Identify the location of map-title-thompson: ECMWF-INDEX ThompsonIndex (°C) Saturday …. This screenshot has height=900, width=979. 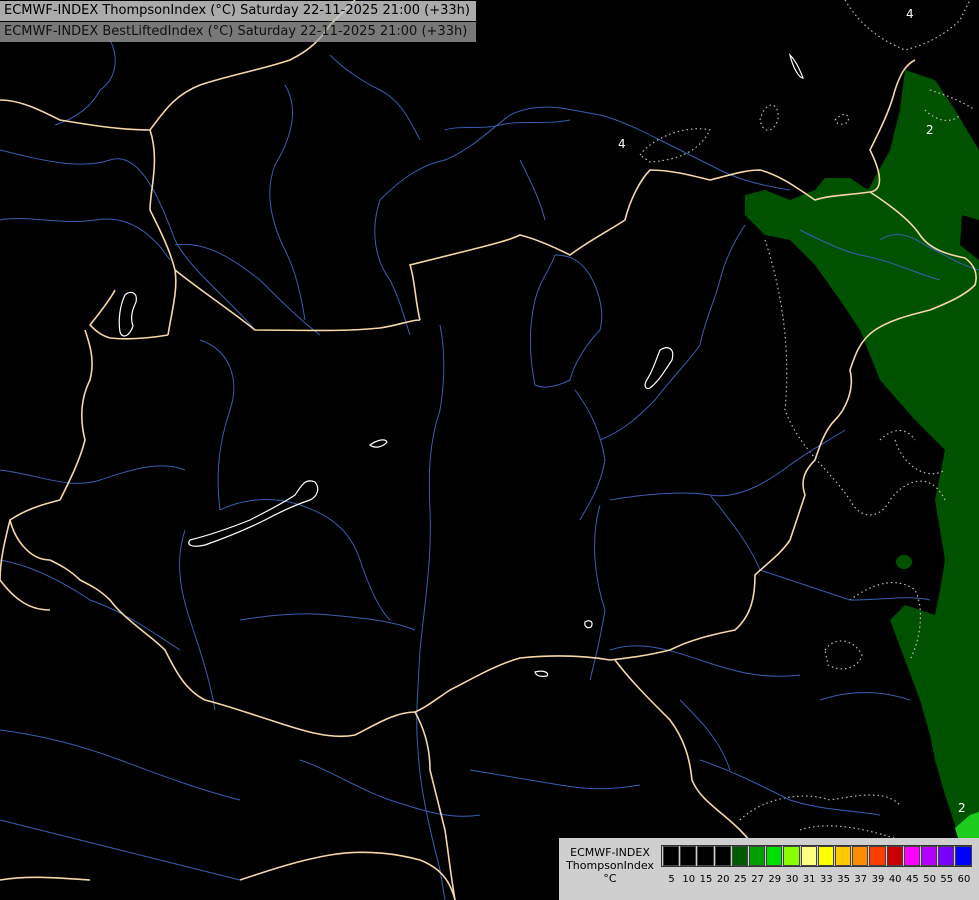
(238, 11).